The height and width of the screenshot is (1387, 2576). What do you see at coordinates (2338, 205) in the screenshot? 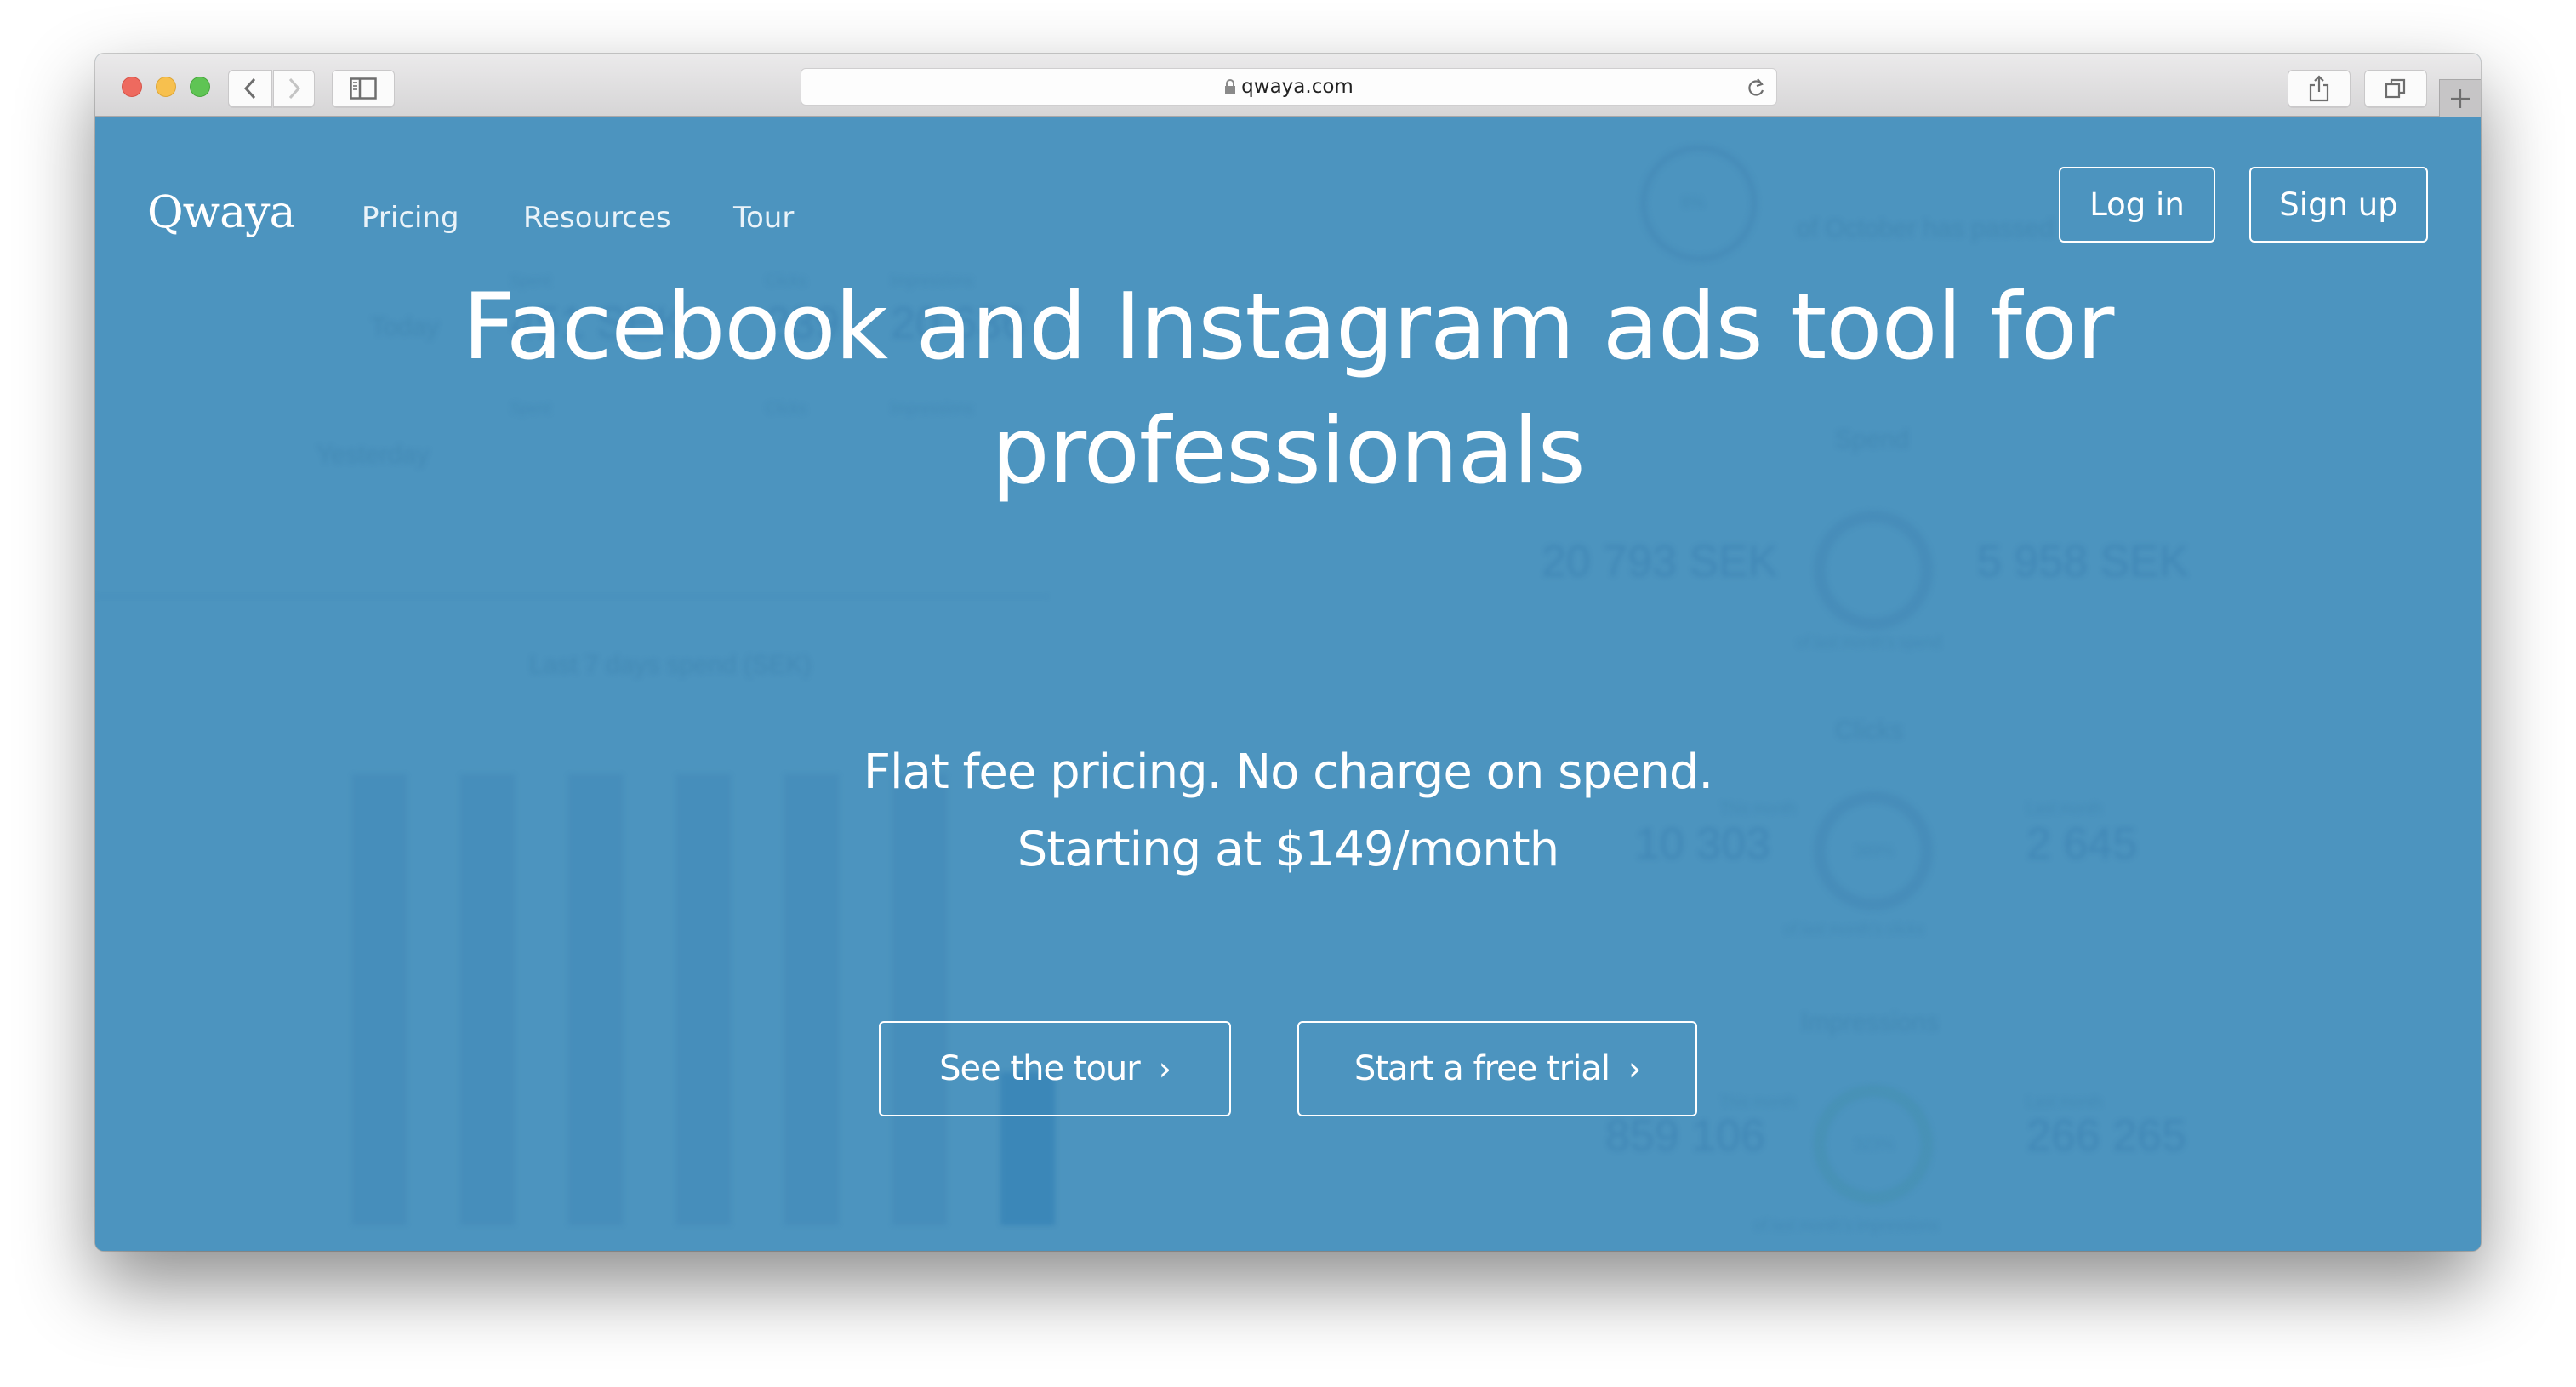
I see `signup-button: Sign up` at bounding box center [2338, 205].